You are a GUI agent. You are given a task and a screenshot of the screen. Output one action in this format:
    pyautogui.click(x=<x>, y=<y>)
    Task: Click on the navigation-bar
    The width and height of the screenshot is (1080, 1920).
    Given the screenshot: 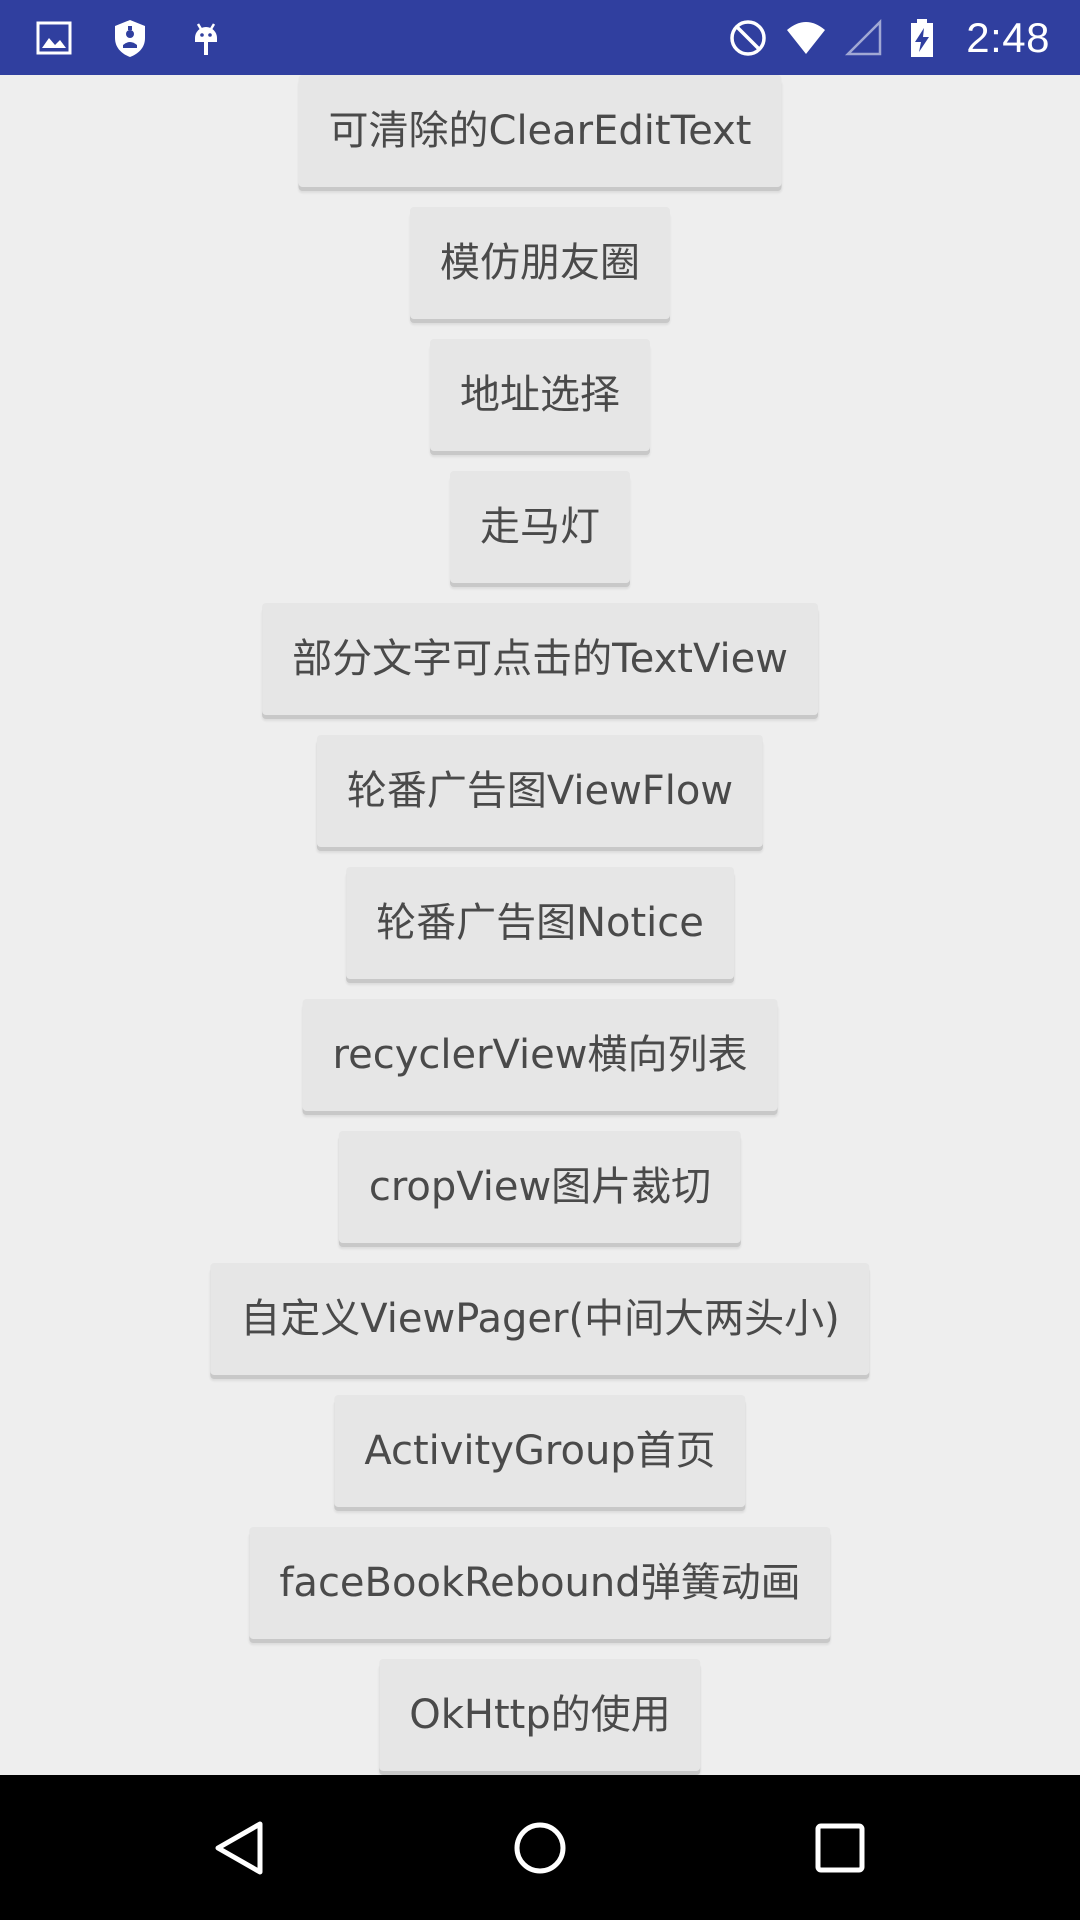 What is the action you would take?
    pyautogui.click(x=540, y=1847)
    